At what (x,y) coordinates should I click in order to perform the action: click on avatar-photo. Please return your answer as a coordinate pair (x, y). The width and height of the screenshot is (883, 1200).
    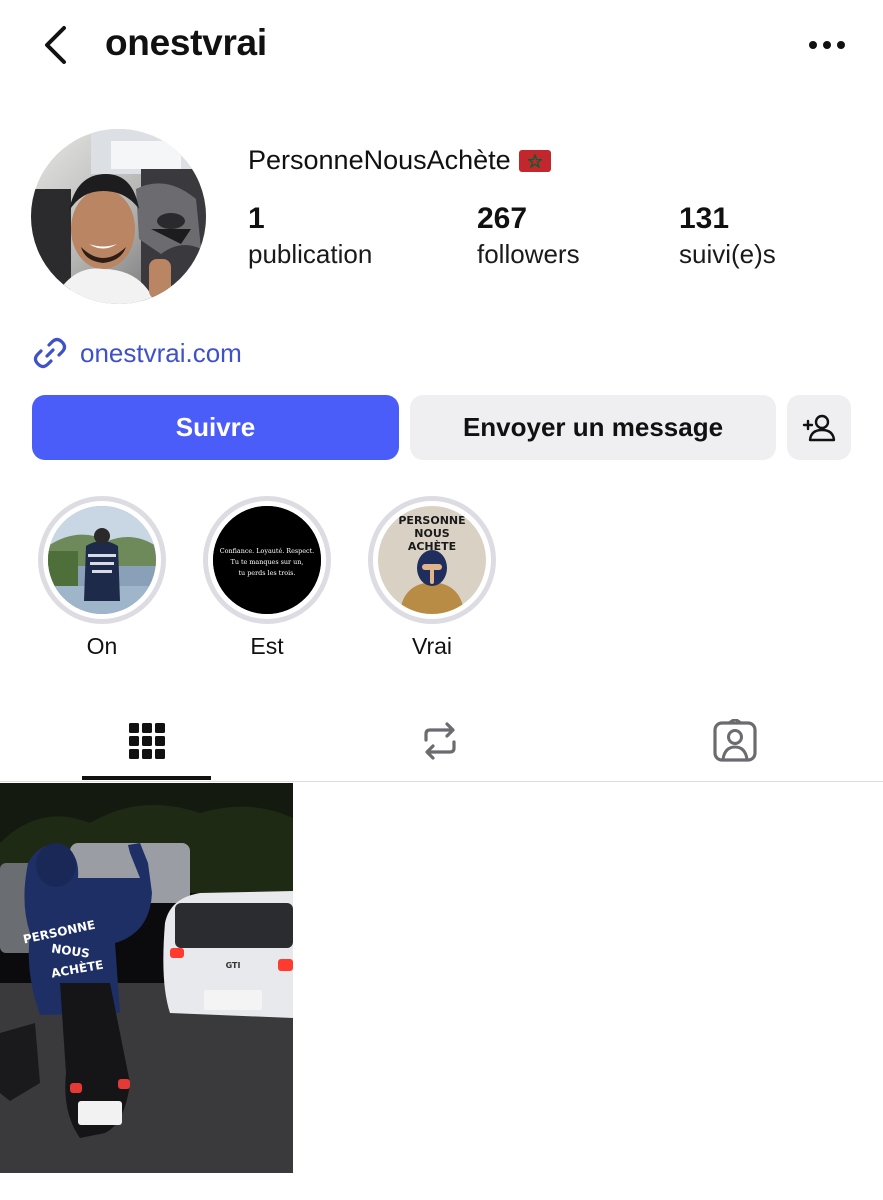
    Looking at the image, I should click on (118, 216).